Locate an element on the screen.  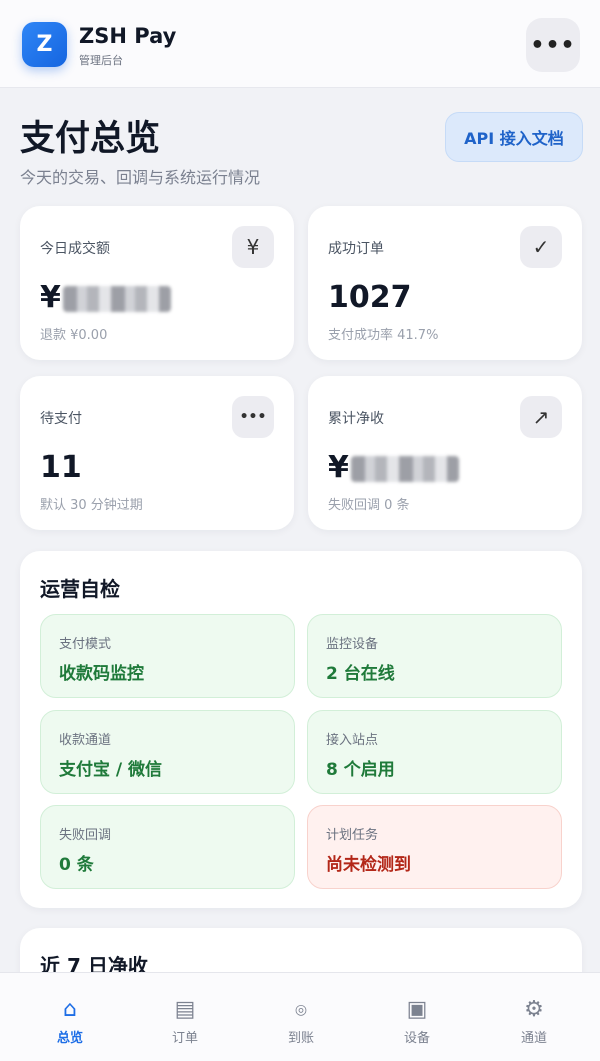
page-title: 支付总览 is located at coordinates (90, 139).